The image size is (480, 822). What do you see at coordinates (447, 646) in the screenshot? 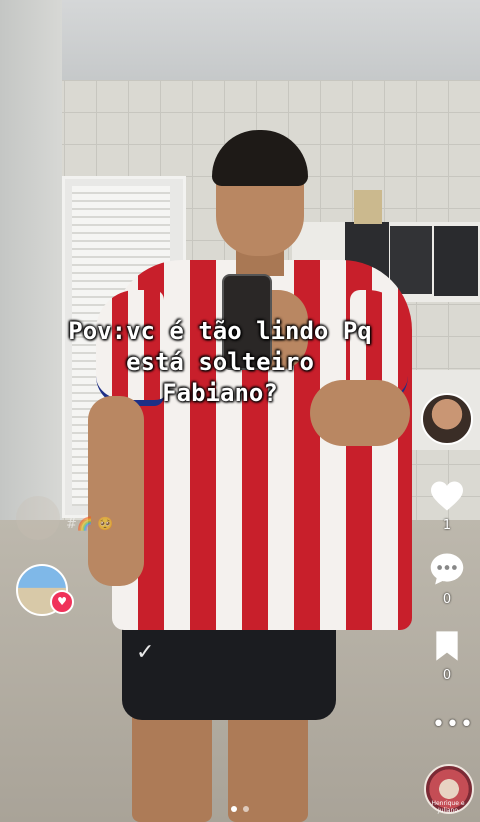
I see `bookmark-icon` at bounding box center [447, 646].